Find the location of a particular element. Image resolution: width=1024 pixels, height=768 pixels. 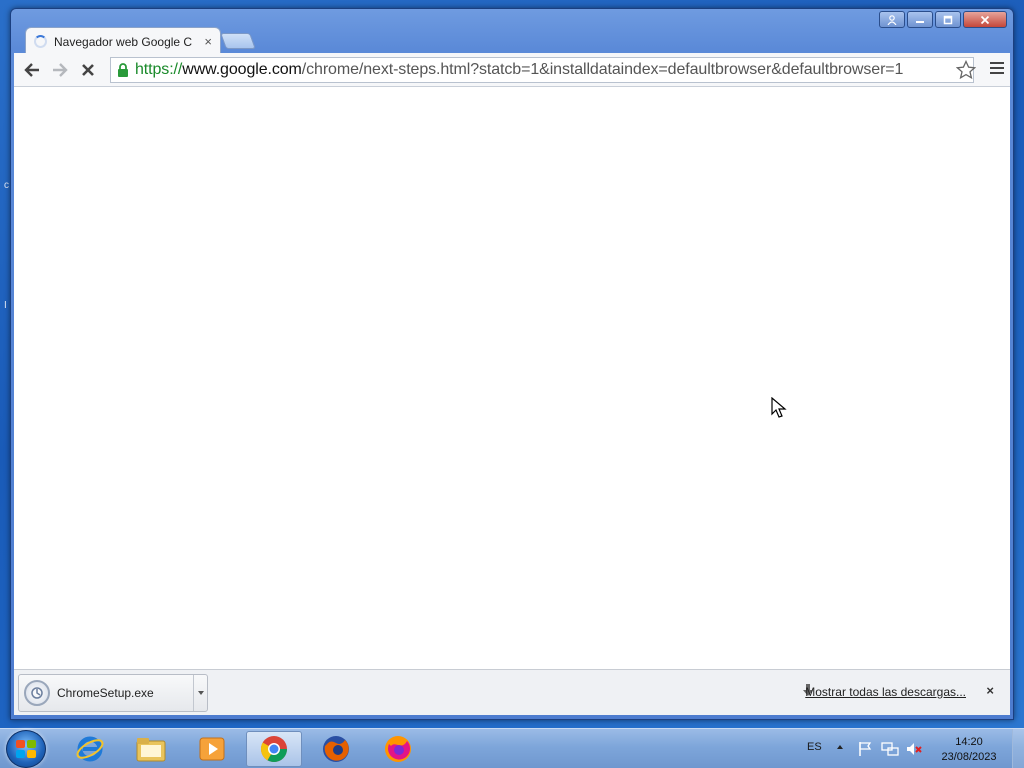

internet-explorer-icon is located at coordinates (90, 749).